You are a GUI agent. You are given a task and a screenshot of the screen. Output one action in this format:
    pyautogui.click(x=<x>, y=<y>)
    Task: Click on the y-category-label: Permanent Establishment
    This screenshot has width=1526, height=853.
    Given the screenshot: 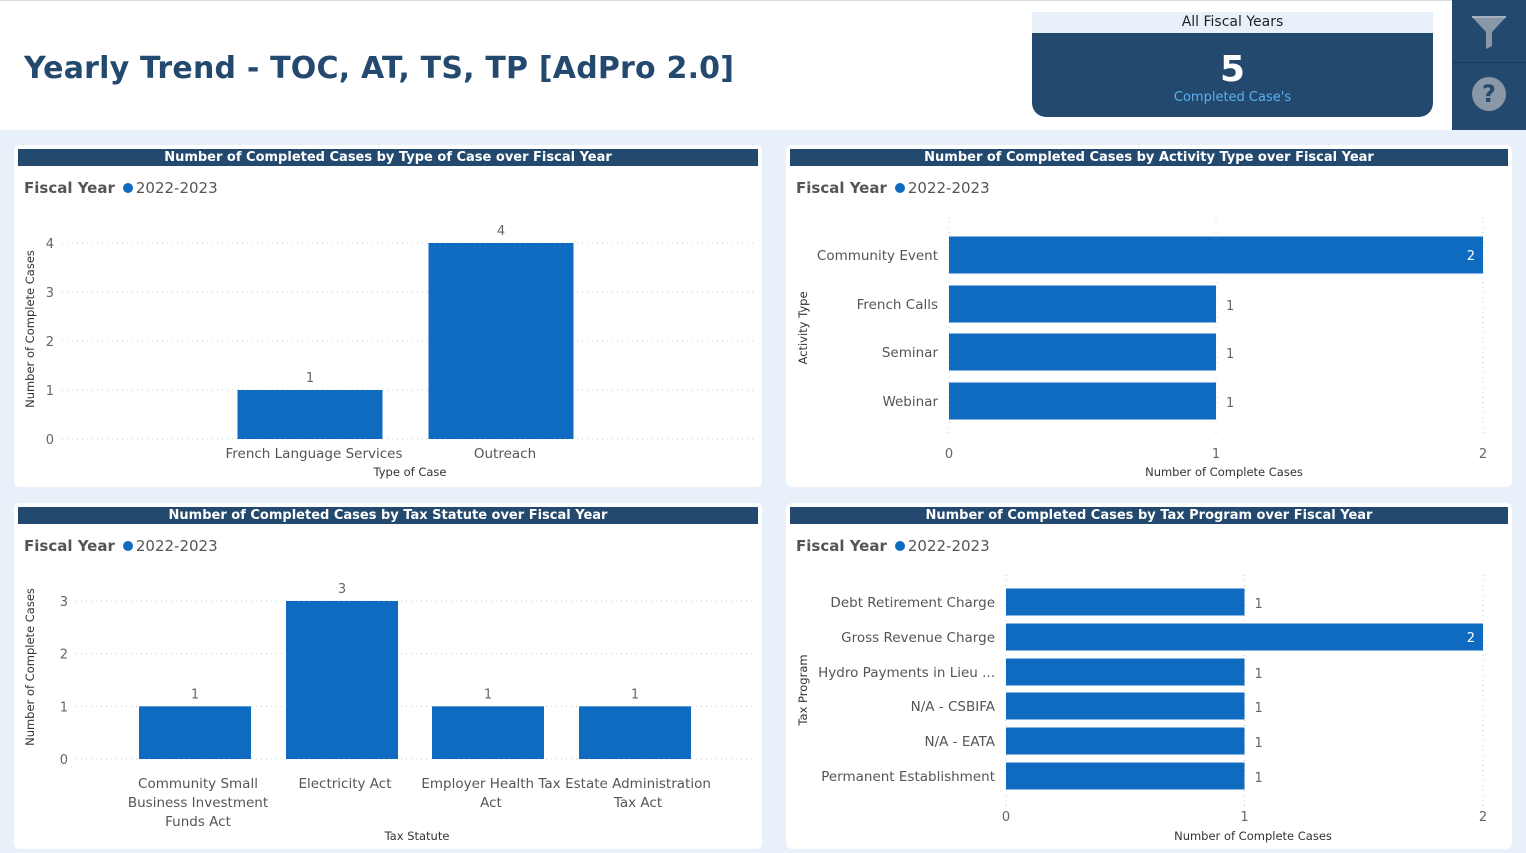 What is the action you would take?
    pyautogui.click(x=908, y=777)
    